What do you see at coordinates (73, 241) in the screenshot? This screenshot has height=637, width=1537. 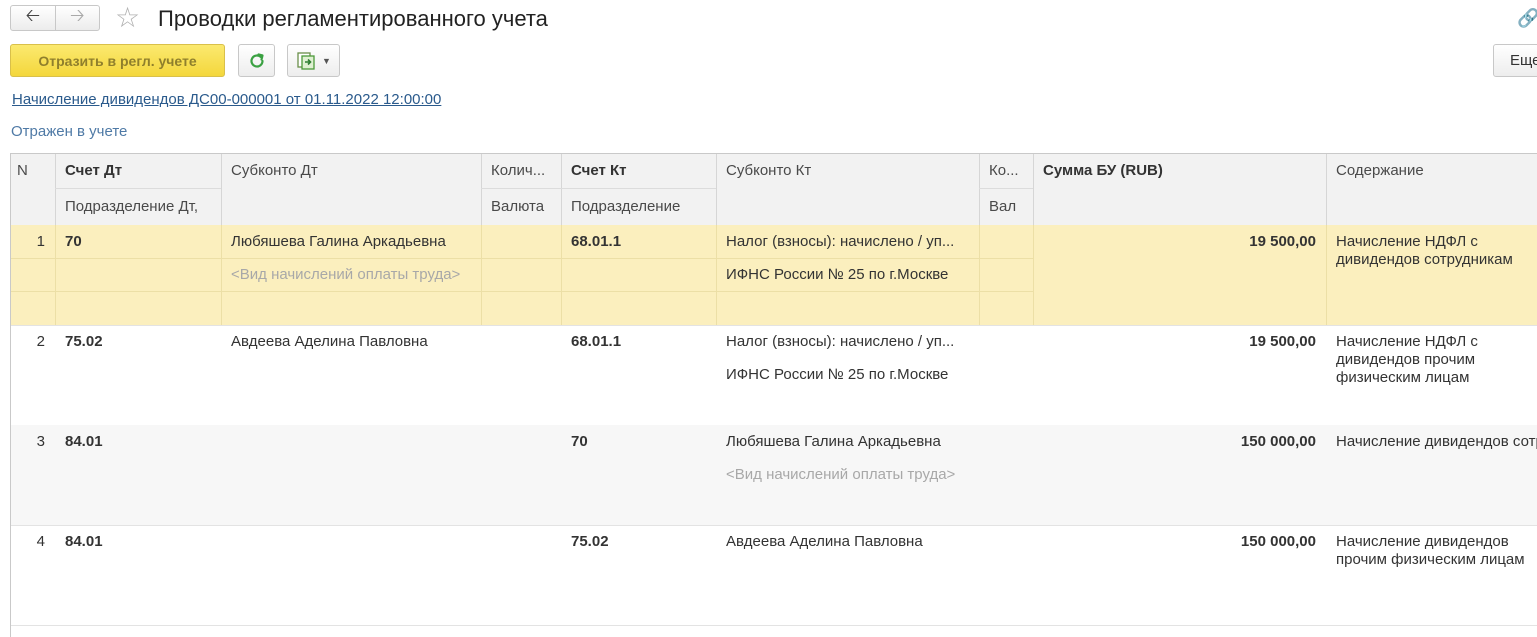 I see `debit-account: 70` at bounding box center [73, 241].